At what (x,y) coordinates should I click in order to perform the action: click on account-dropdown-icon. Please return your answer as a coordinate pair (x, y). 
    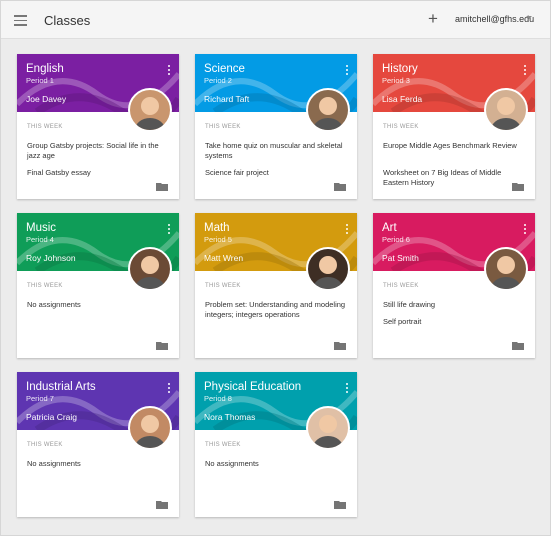
    Looking at the image, I should click on (529, 17).